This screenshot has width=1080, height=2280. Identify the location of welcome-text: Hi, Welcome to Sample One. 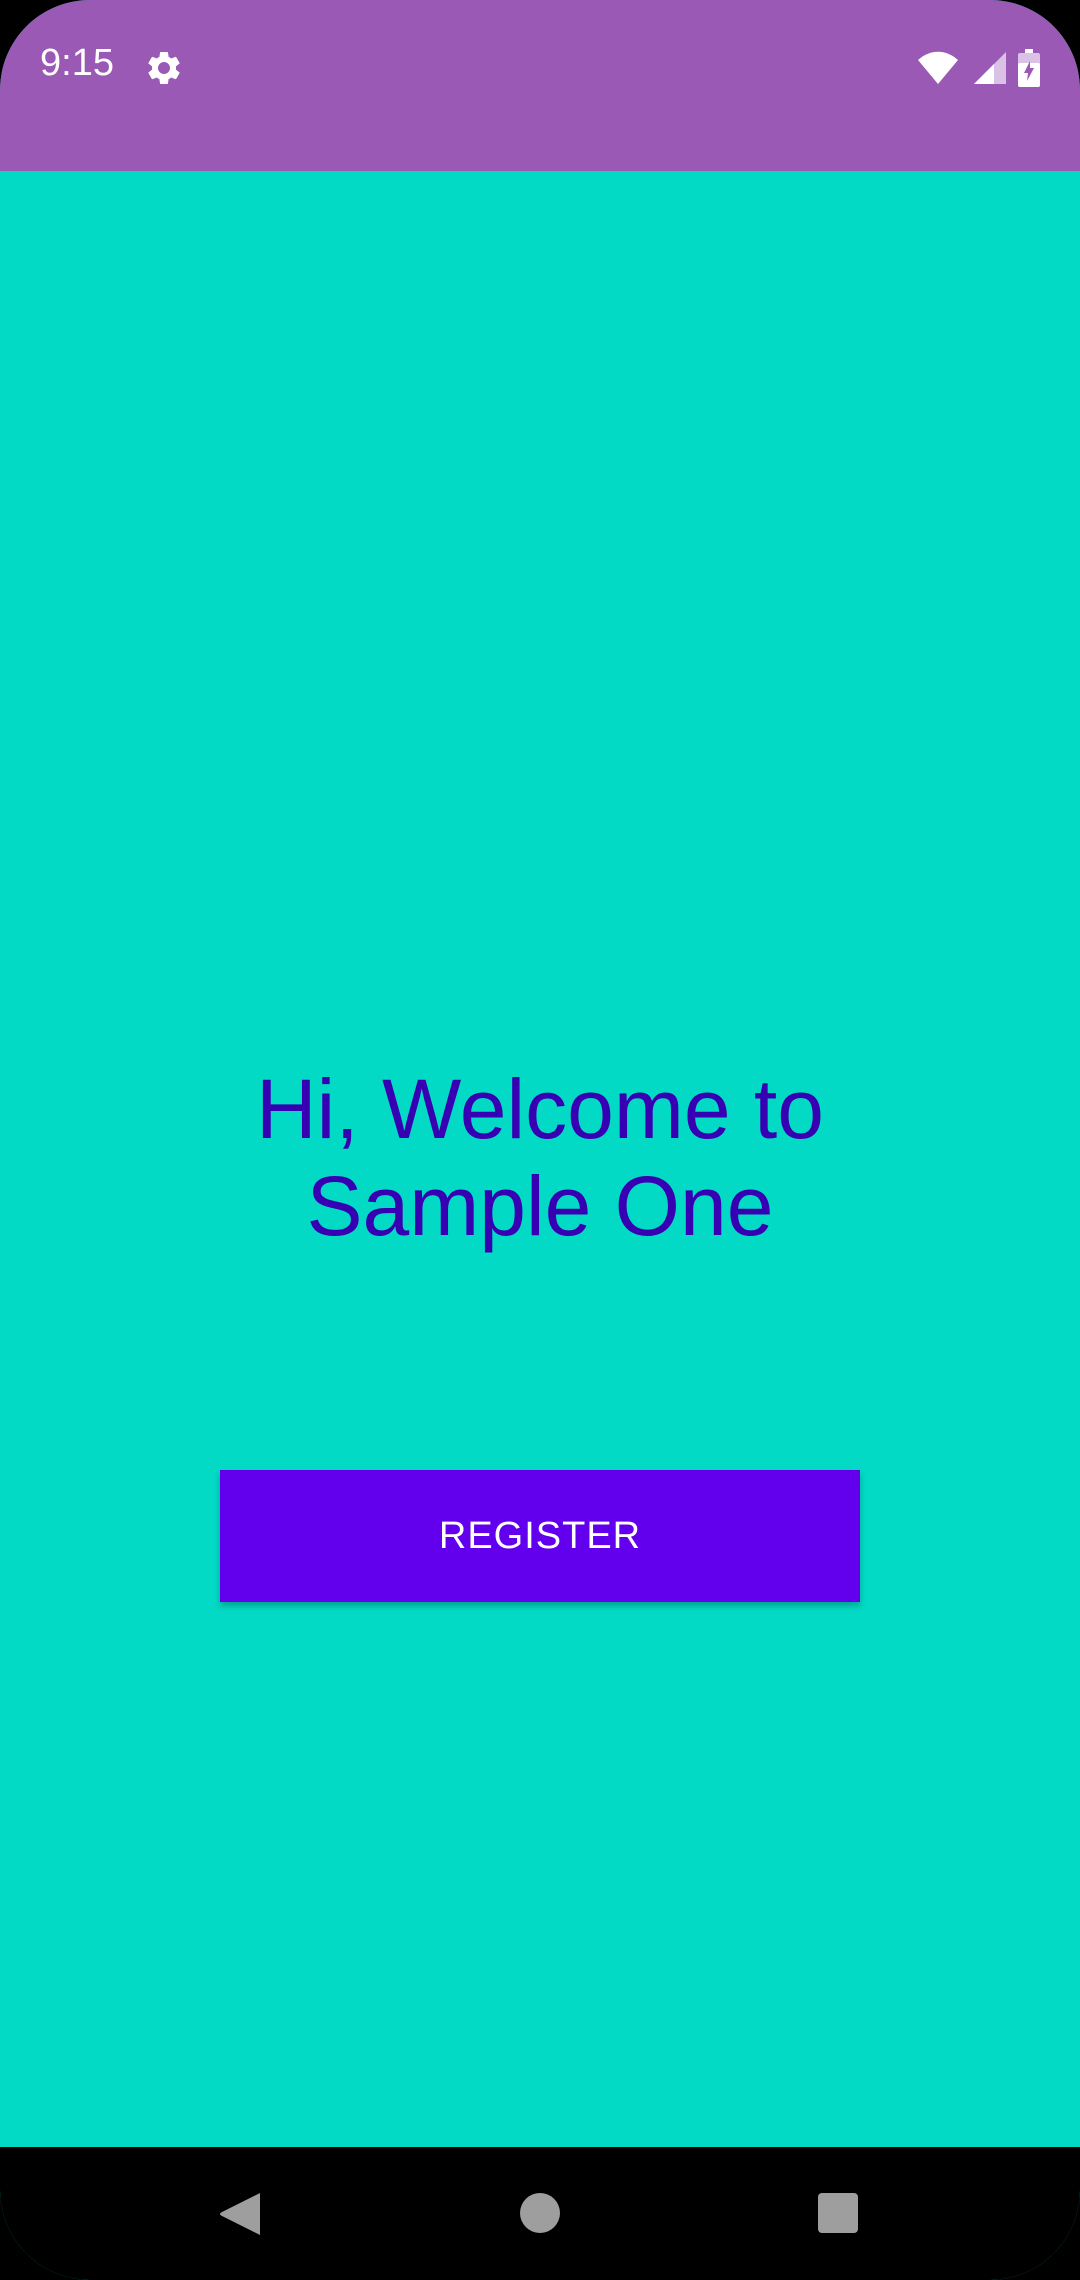
(540, 1158).